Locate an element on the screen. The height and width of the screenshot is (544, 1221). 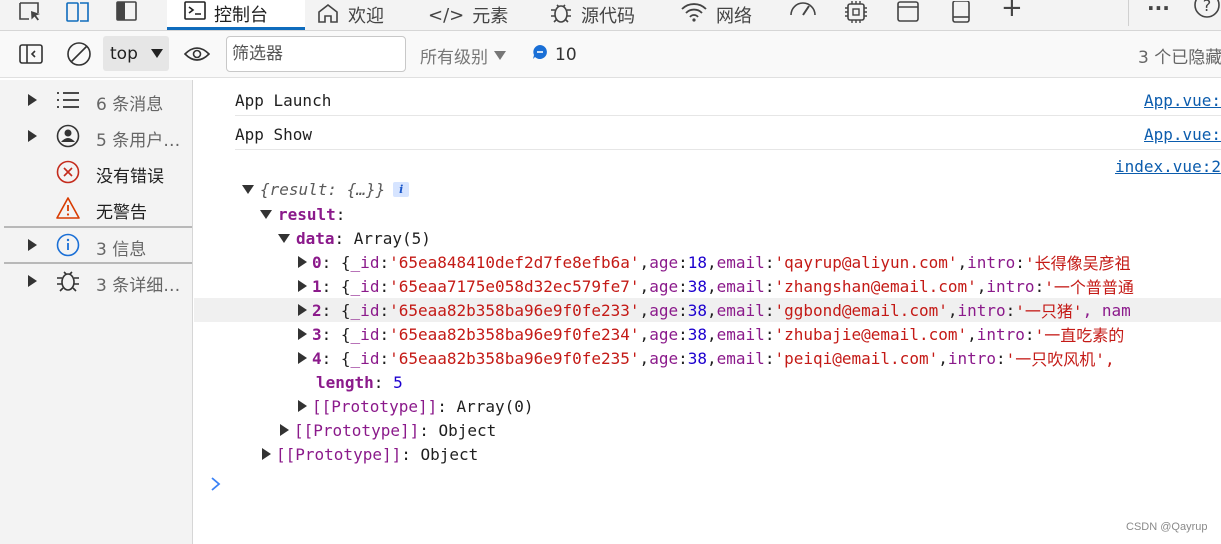
tab-sources: 源代码 is located at coordinates (592, 15).